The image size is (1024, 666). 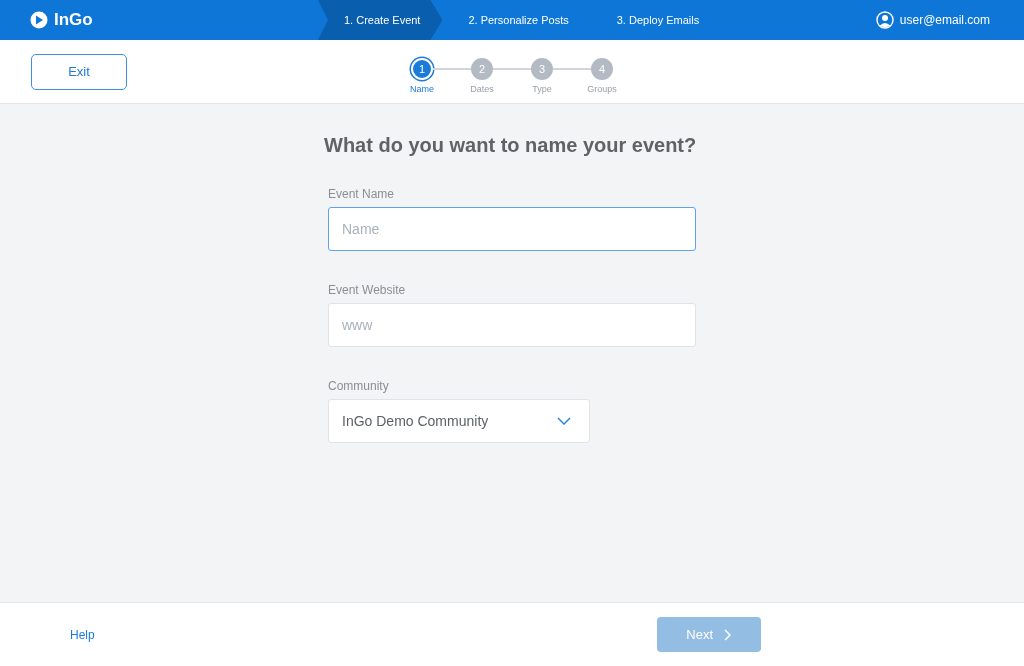 What do you see at coordinates (564, 421) in the screenshot?
I see `chevron-down-icon` at bounding box center [564, 421].